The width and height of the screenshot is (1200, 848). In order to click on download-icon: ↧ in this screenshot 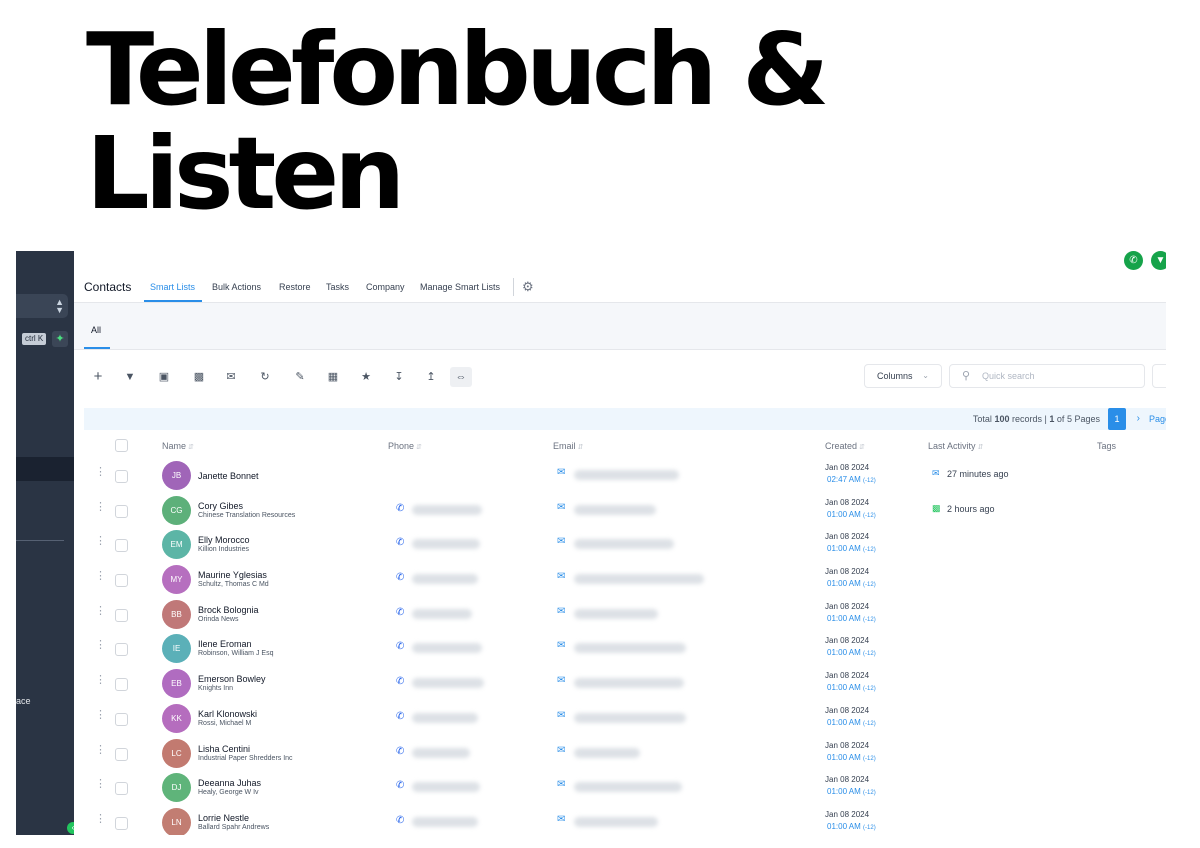, I will do `click(399, 377)`.